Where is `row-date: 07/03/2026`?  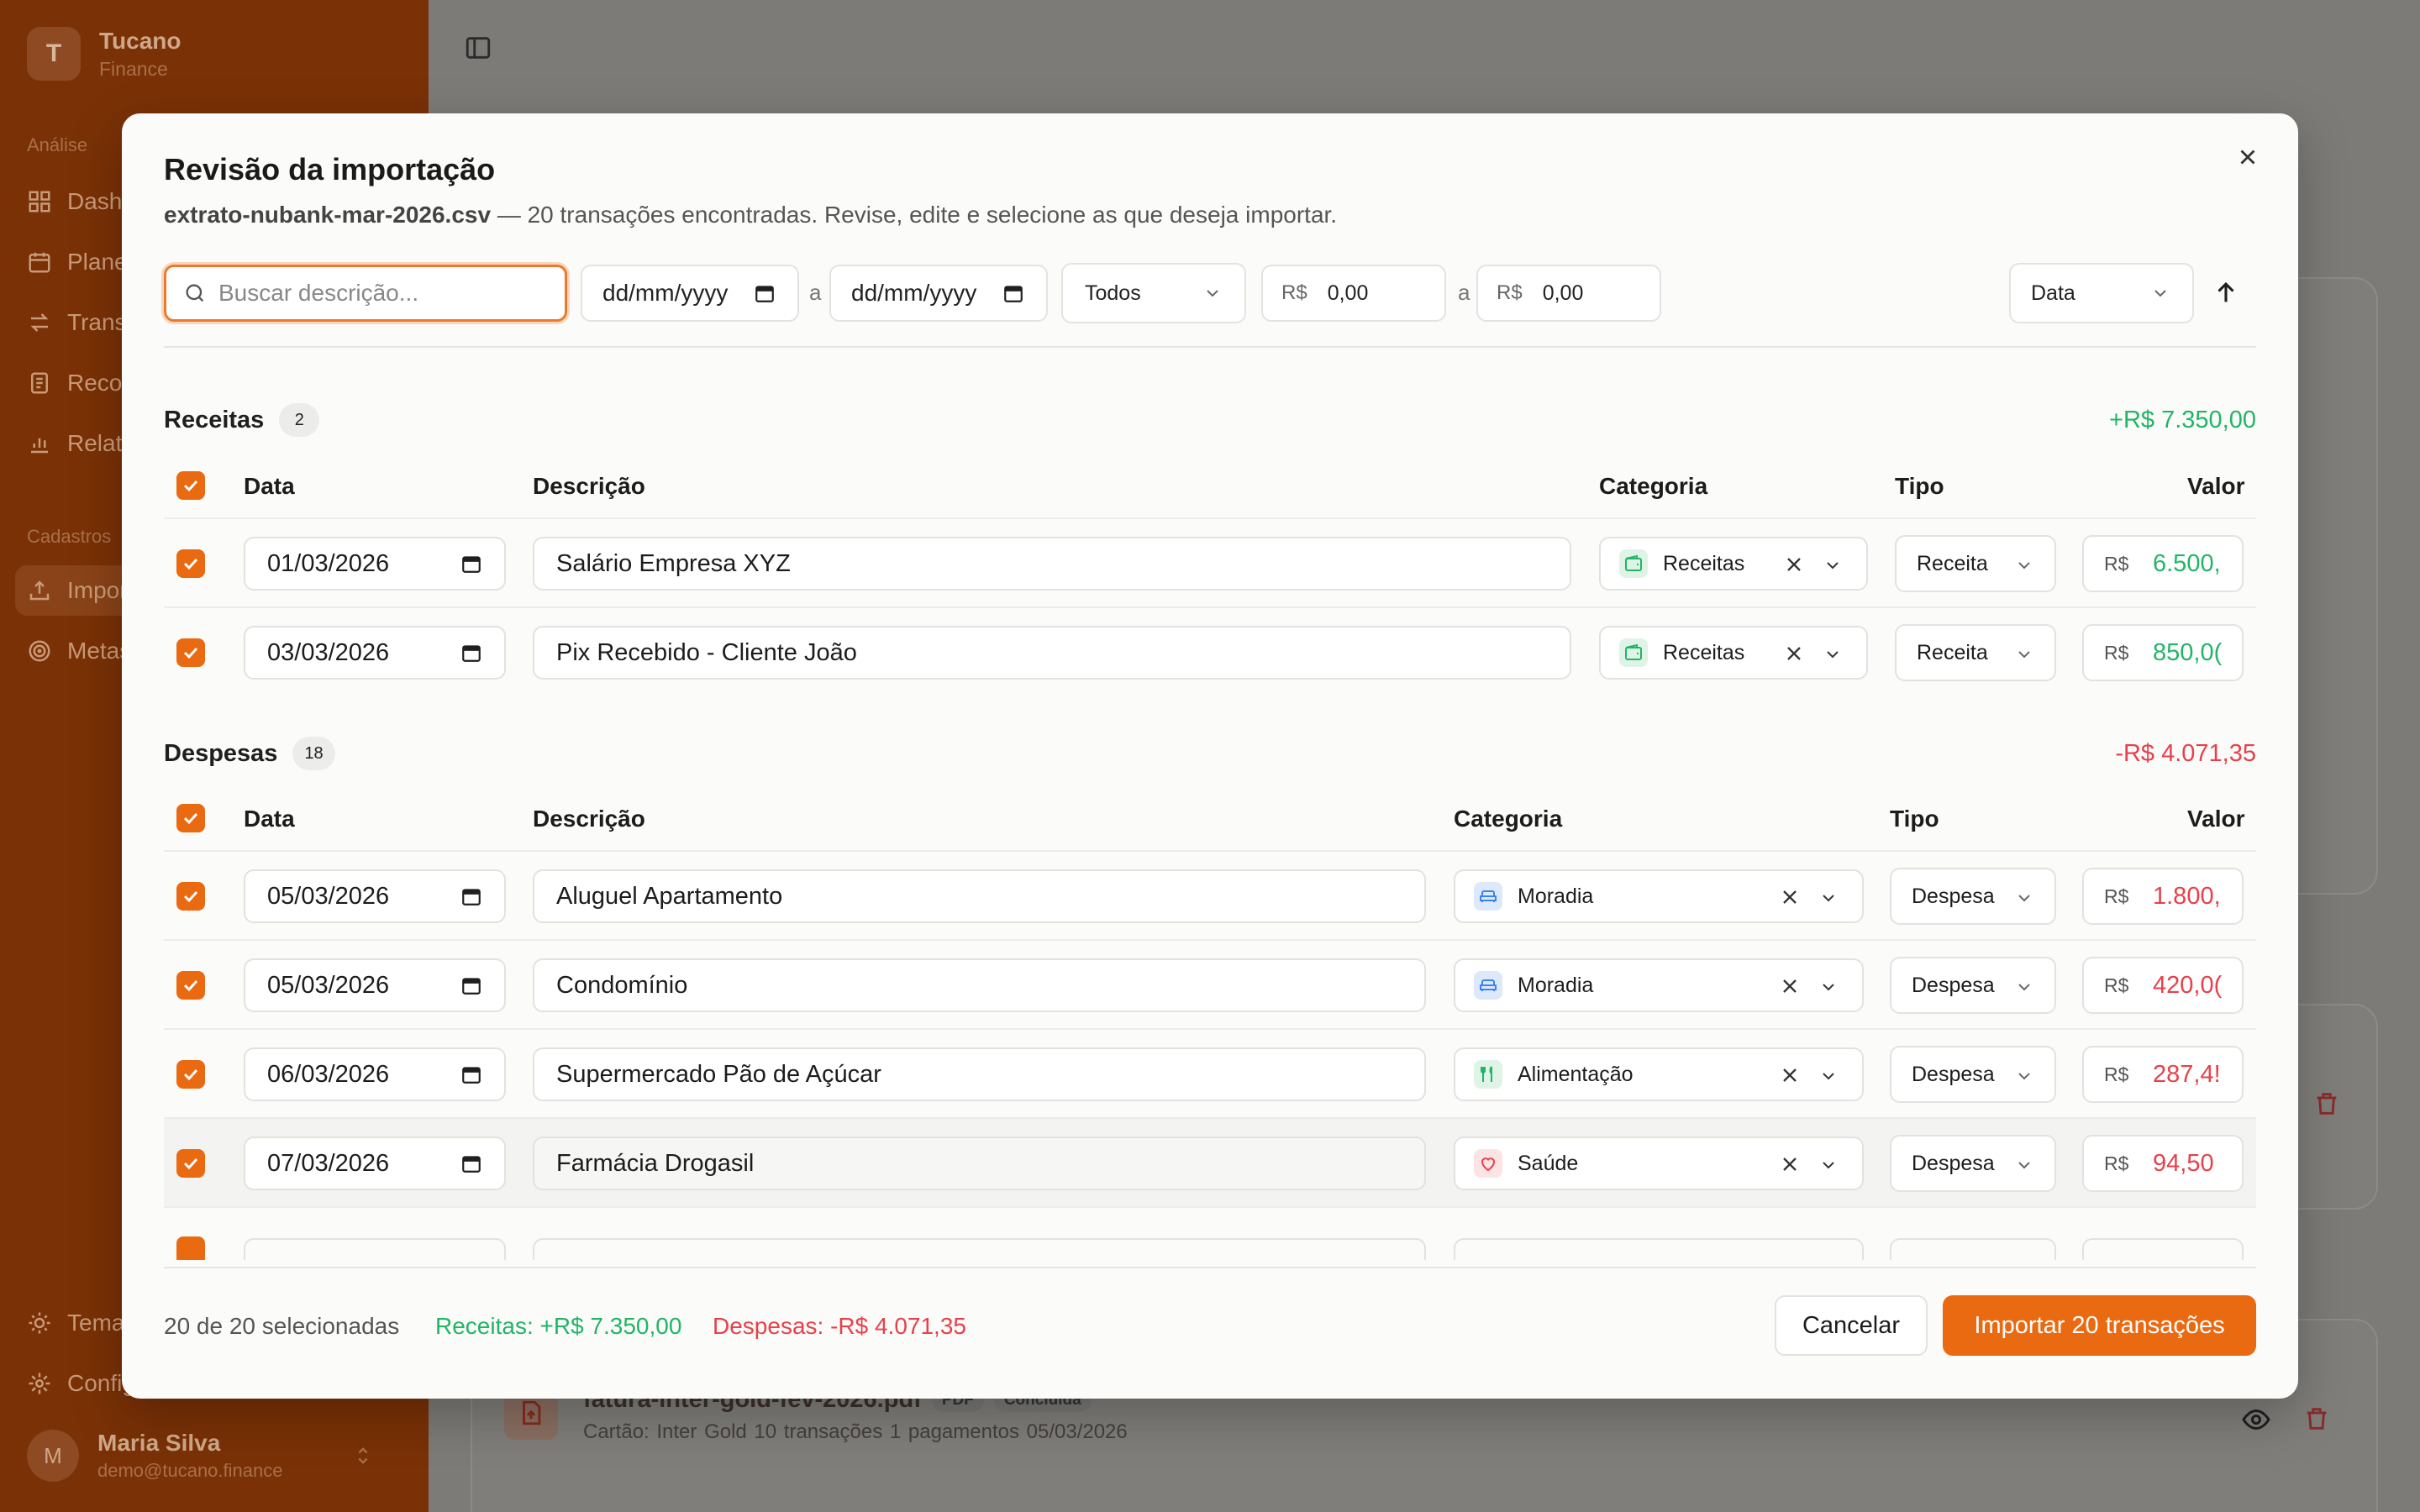 row-date: 07/03/2026 is located at coordinates (329, 1163).